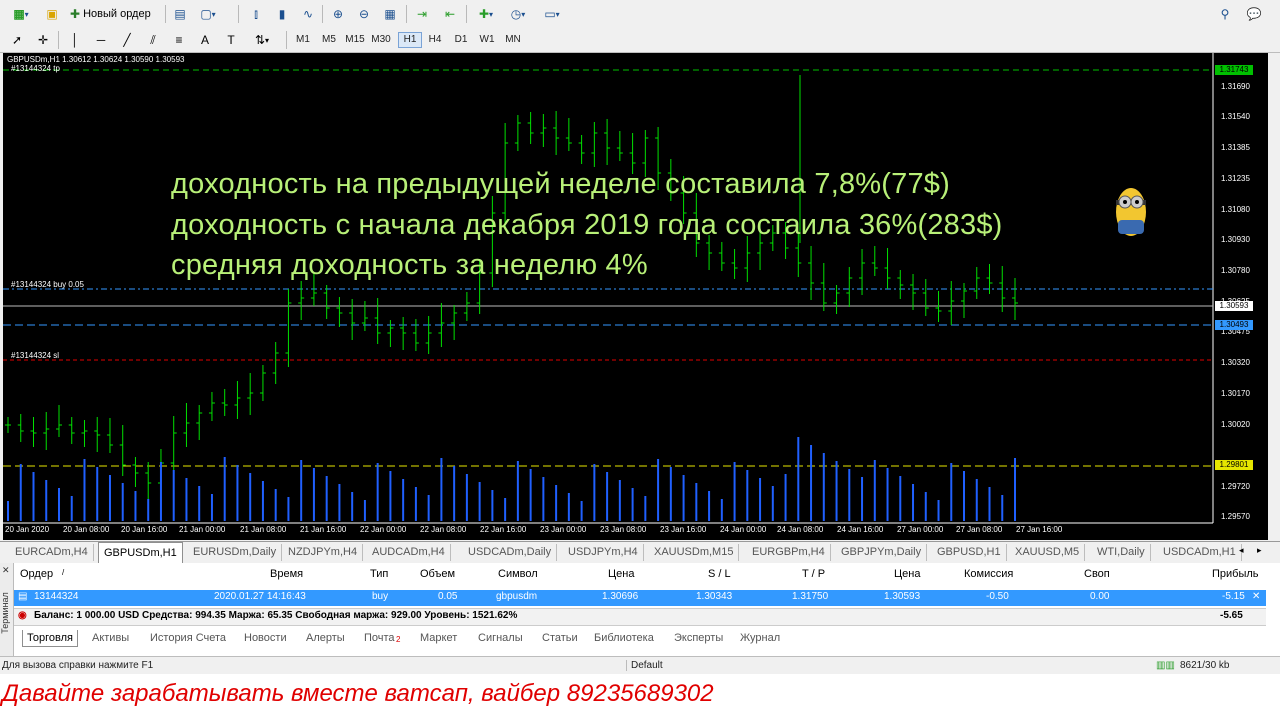 The width and height of the screenshot is (1280, 720). What do you see at coordinates (379, 638) in the screenshot?
I see `terminal-tab: Почта` at bounding box center [379, 638].